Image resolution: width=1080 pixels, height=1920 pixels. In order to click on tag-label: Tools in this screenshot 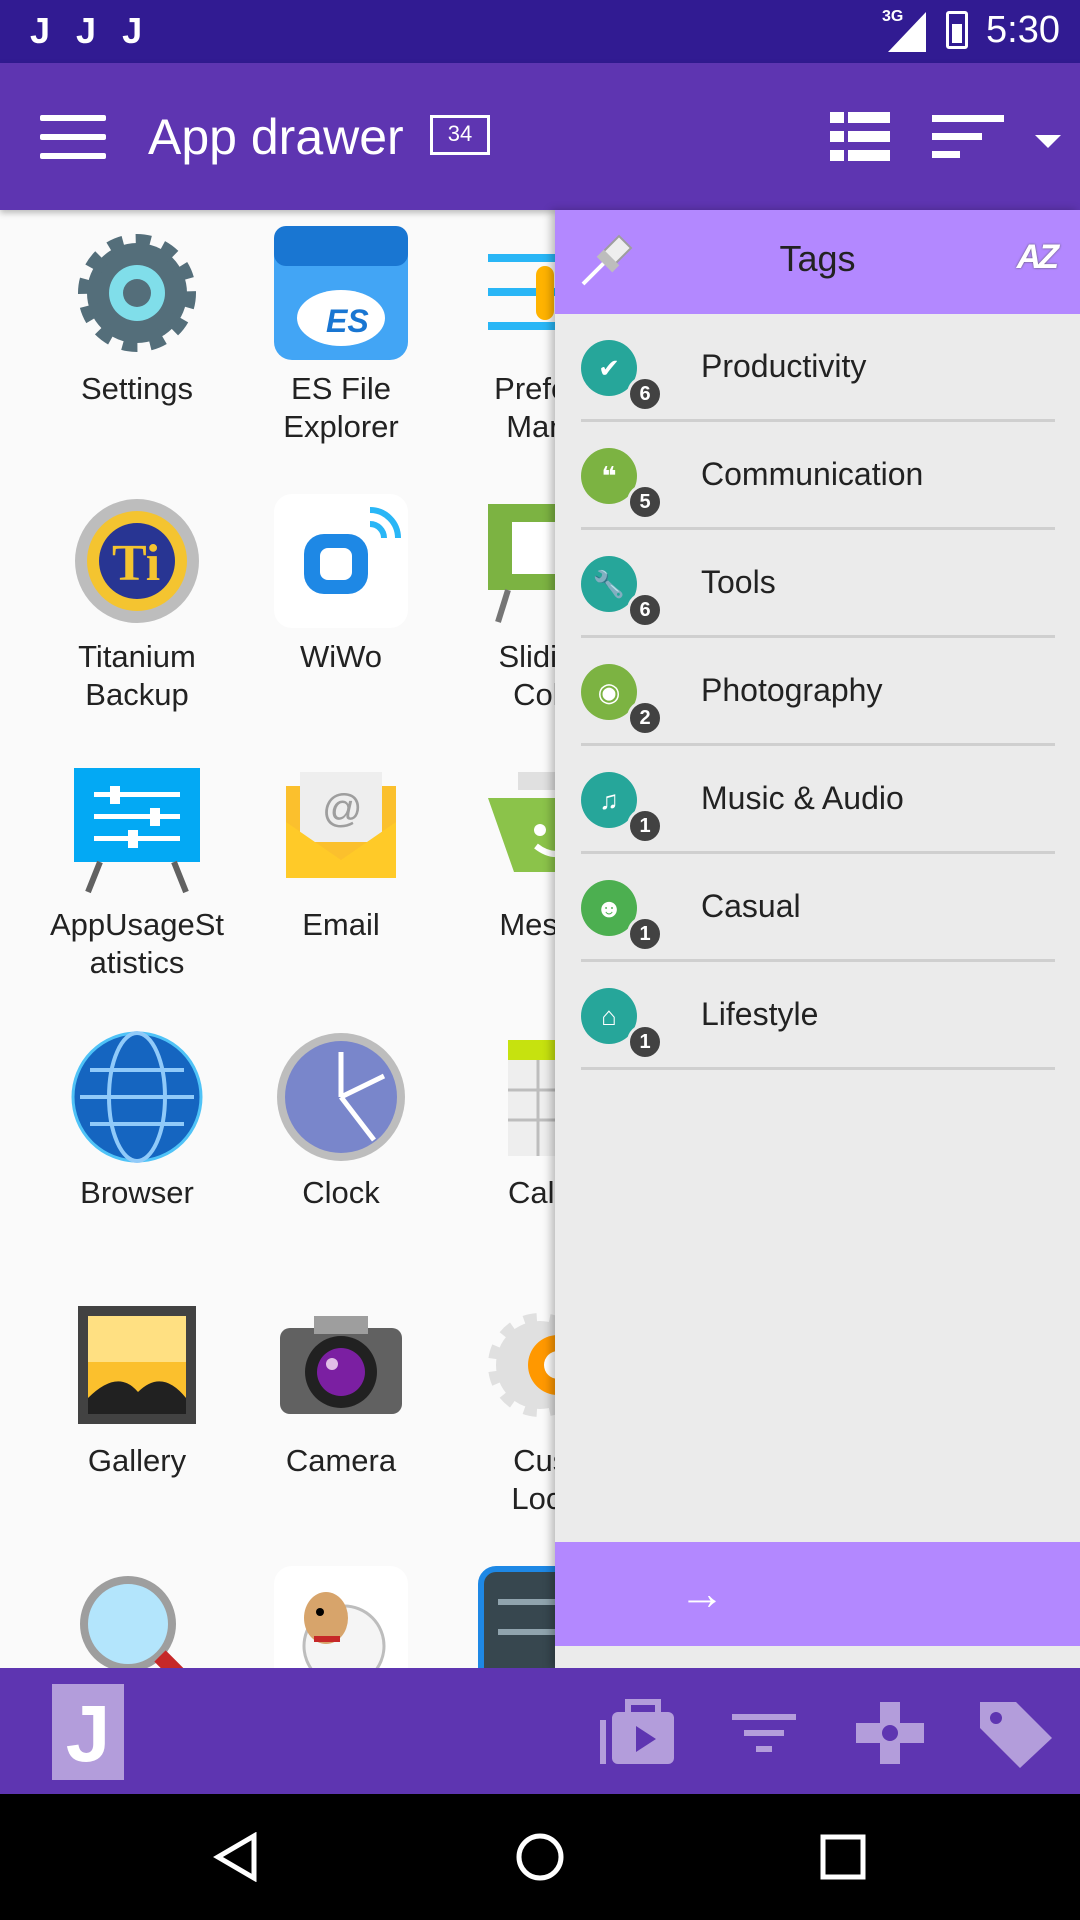, I will do `click(738, 582)`.